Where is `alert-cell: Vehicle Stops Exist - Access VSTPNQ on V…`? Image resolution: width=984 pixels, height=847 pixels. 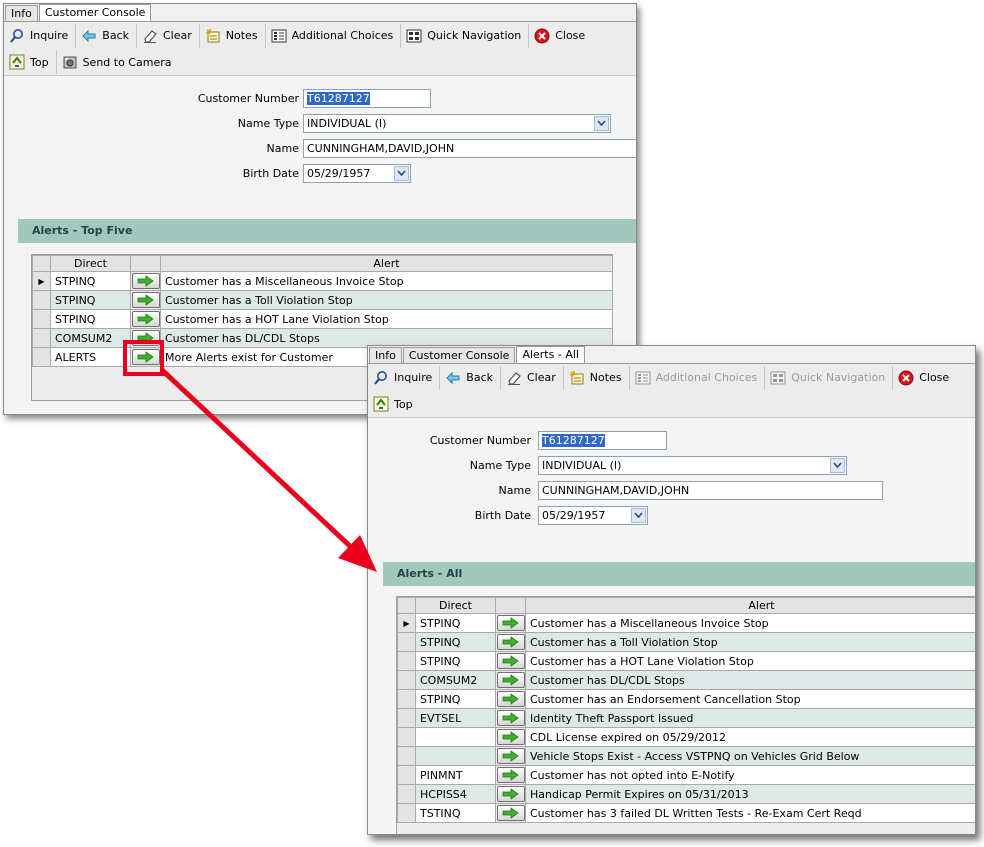 alert-cell: Vehicle Stops Exist - Access VSTPNQ on V… is located at coordinates (750, 756).